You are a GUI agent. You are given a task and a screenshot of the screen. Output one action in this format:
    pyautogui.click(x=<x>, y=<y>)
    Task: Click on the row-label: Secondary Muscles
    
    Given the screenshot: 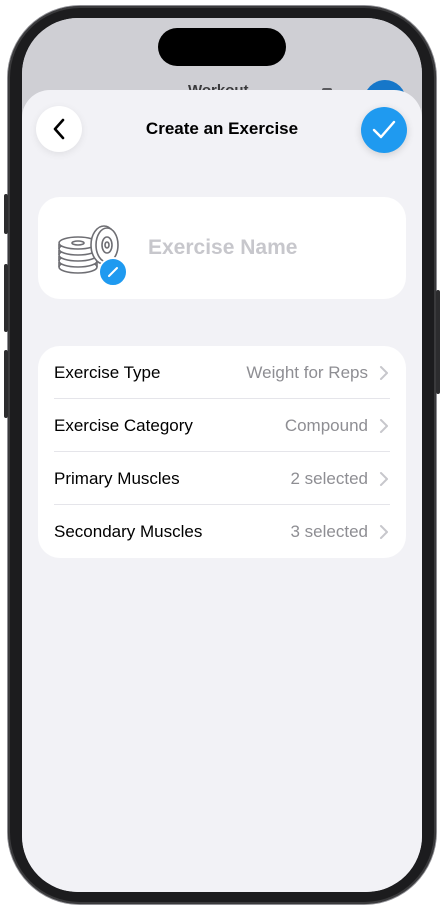 What is the action you would take?
    pyautogui.click(x=128, y=531)
    